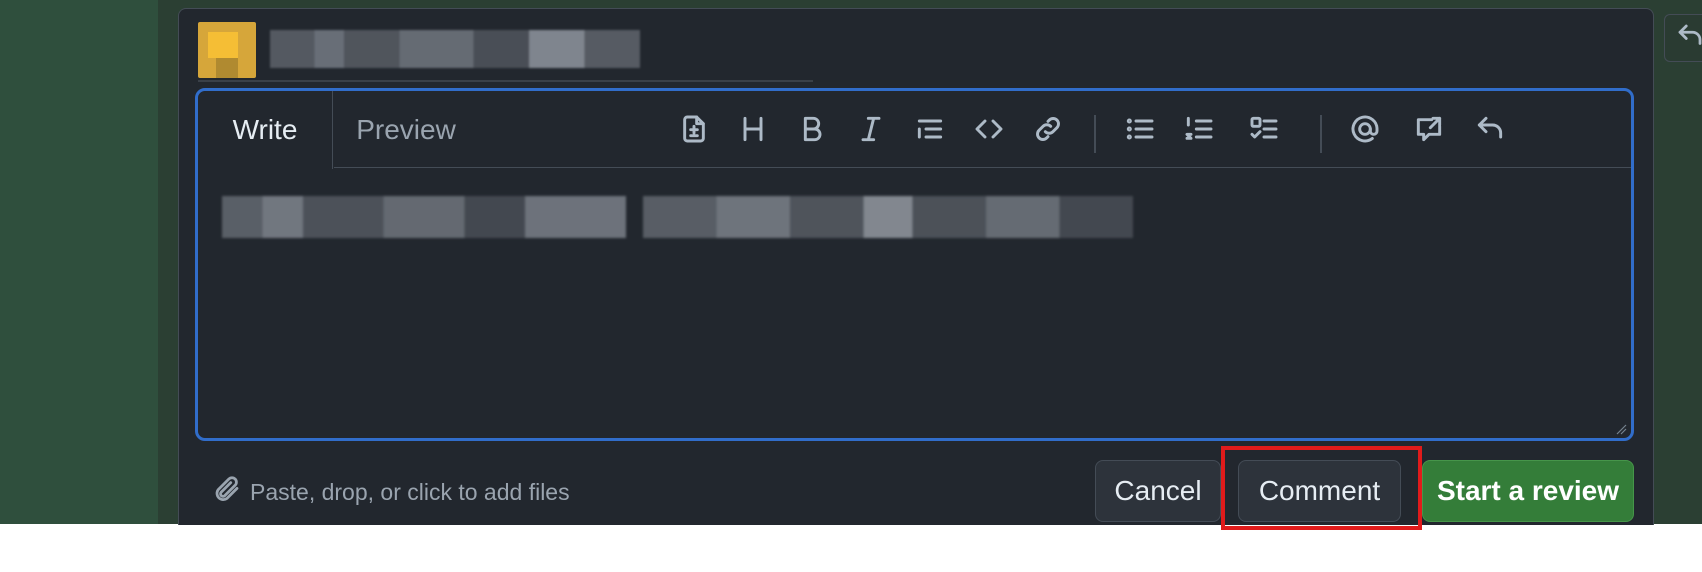 This screenshot has width=1702, height=572. I want to click on tab-write: Write, so click(265, 130).